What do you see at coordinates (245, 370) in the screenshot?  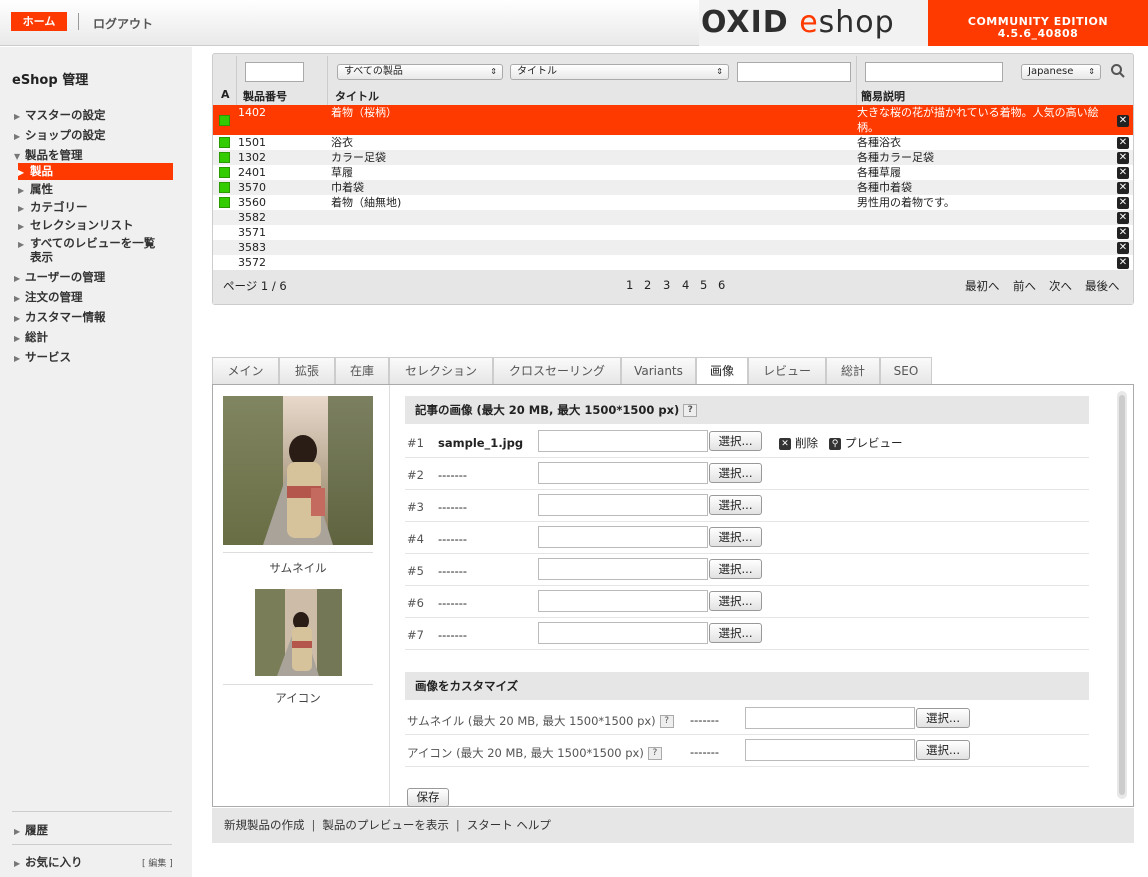 I see `tab-main: メイン` at bounding box center [245, 370].